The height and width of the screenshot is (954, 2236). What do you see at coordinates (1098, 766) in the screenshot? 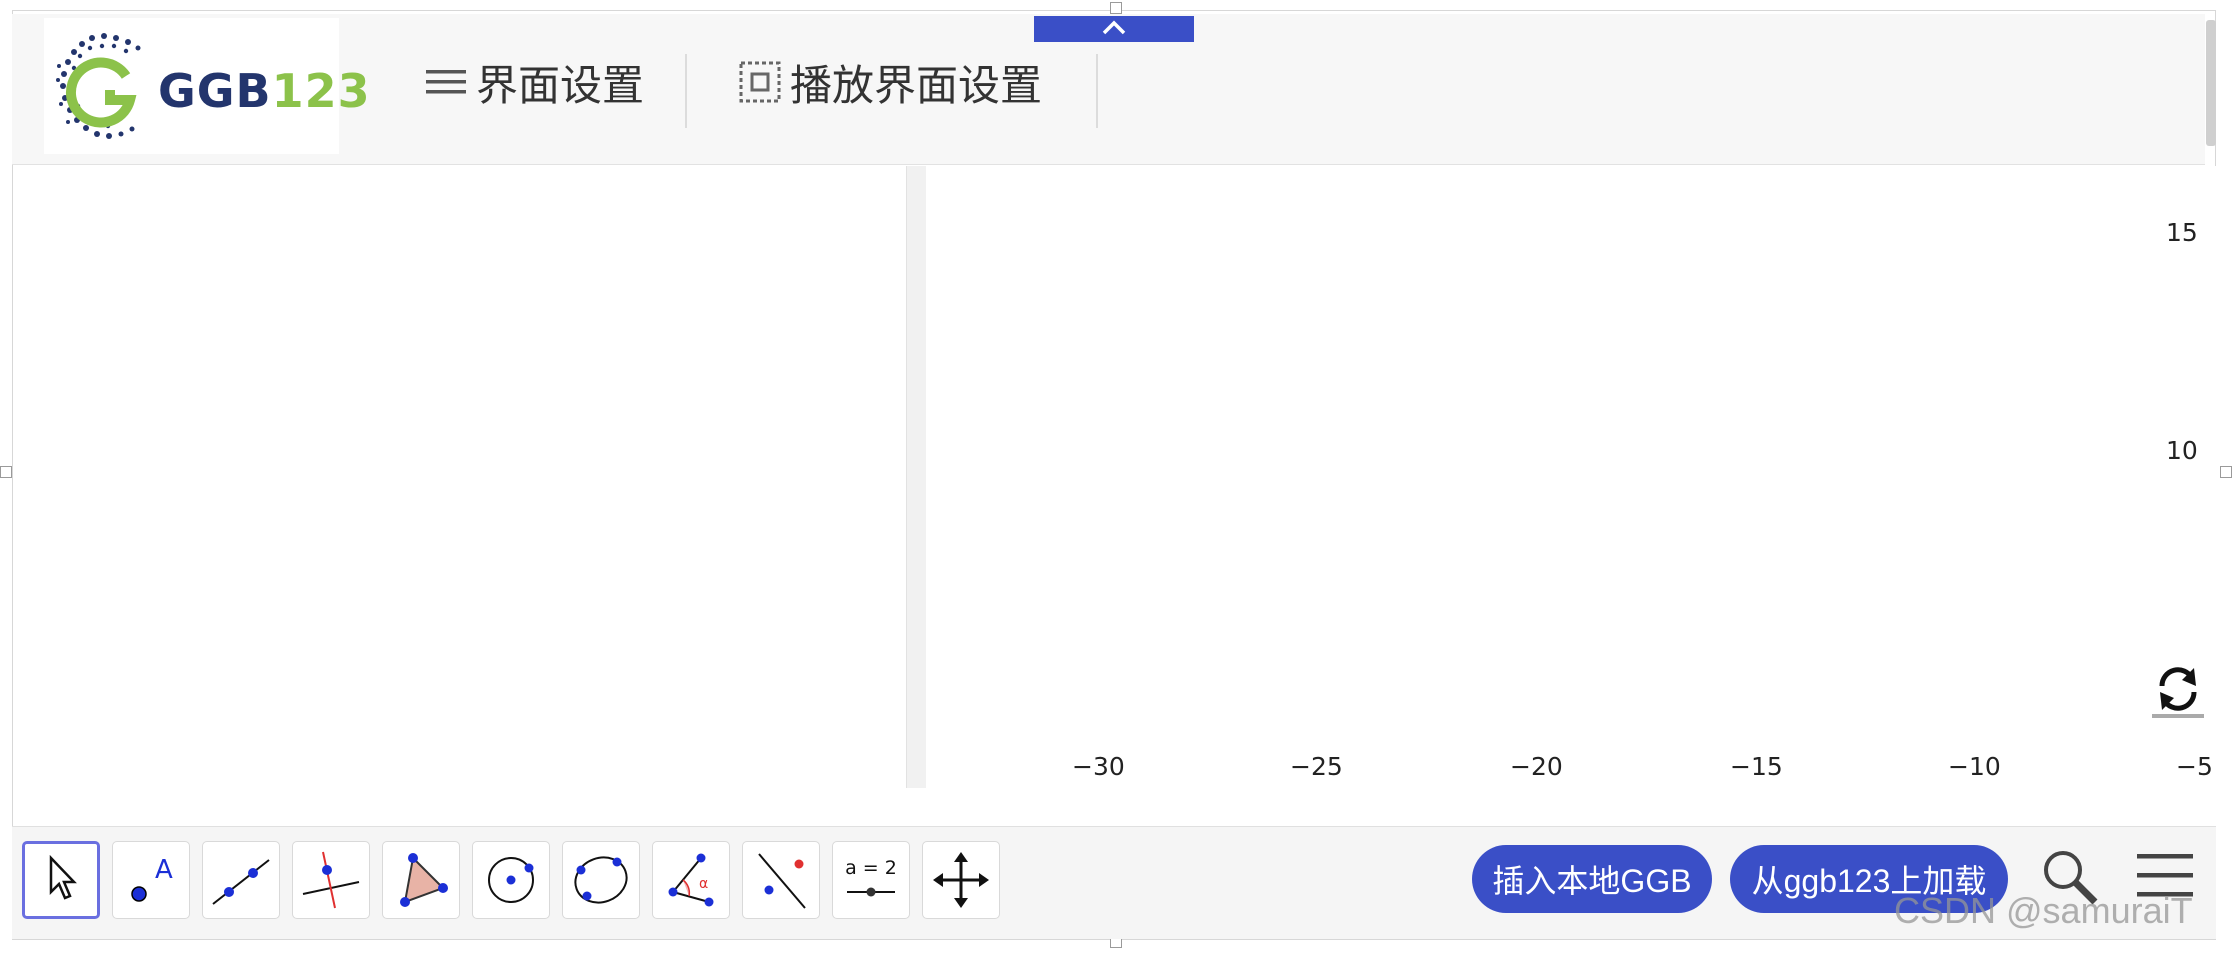
I see `x-tick-label: −30` at bounding box center [1098, 766].